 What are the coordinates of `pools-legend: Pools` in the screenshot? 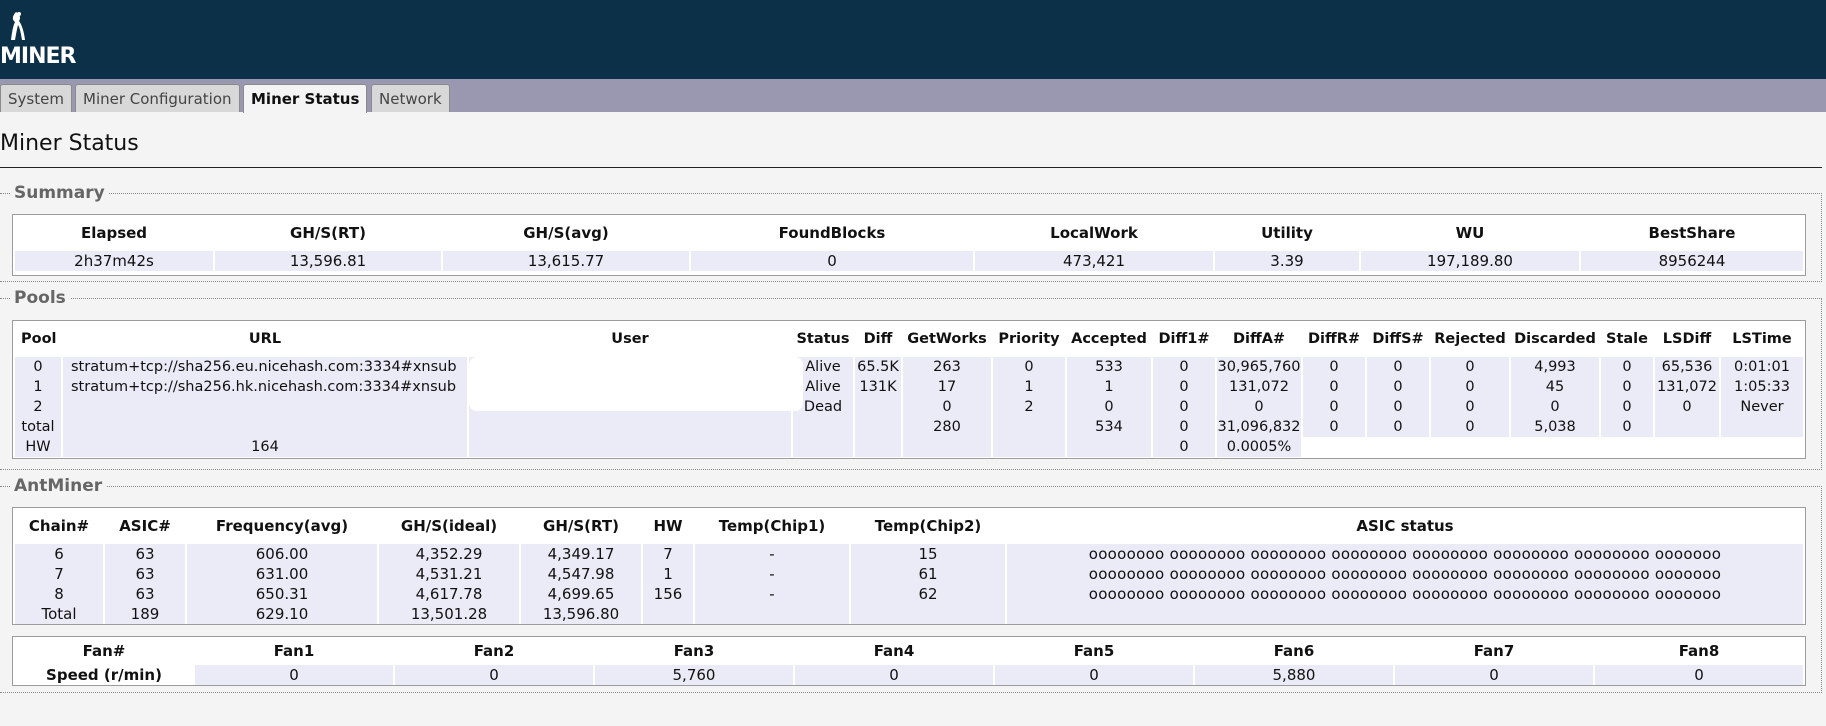 It's located at (40, 298).